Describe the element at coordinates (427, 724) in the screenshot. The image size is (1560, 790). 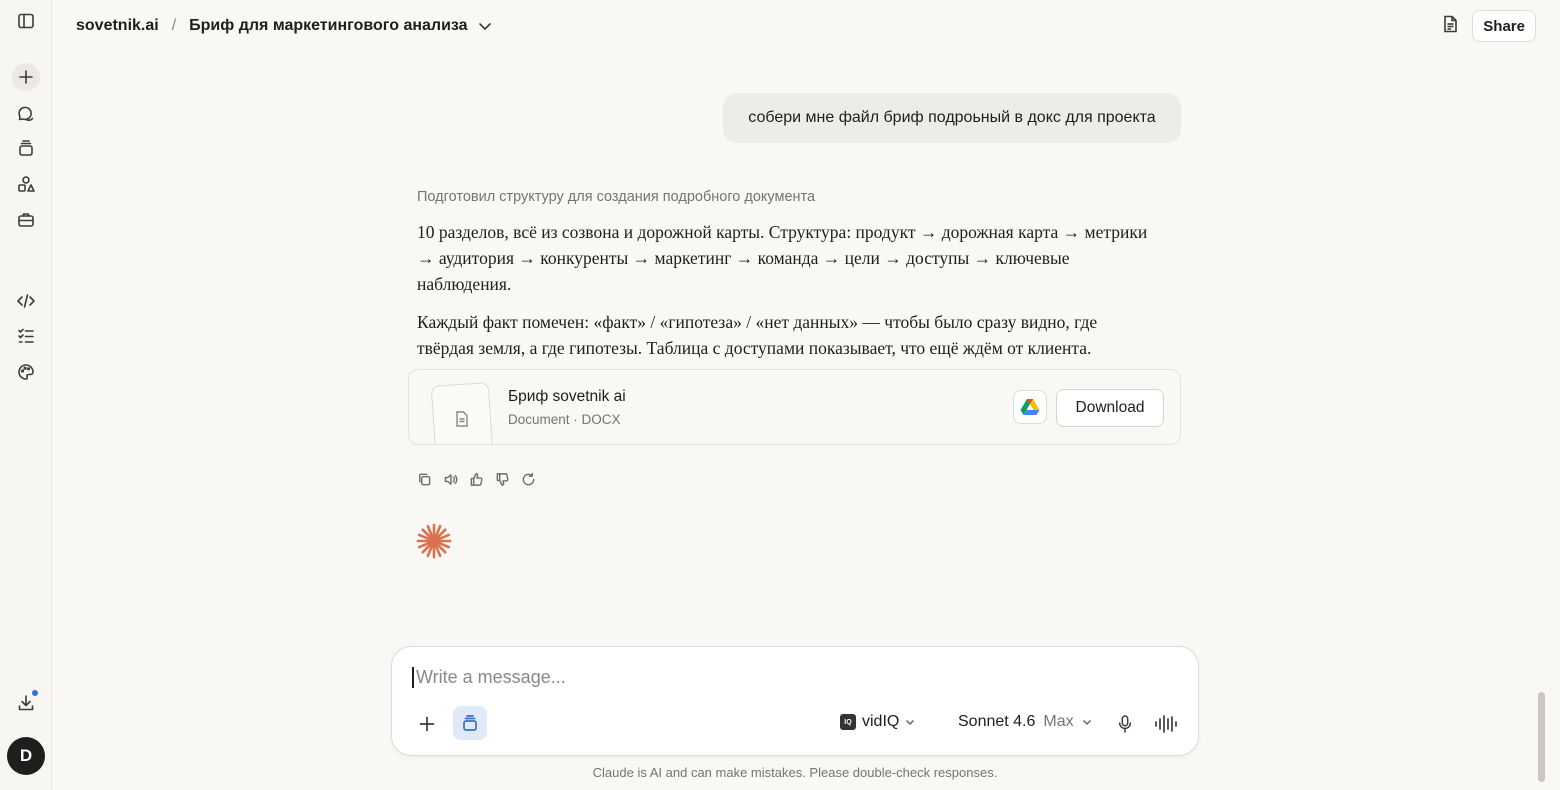
I see `add-attachment-icon` at that location.